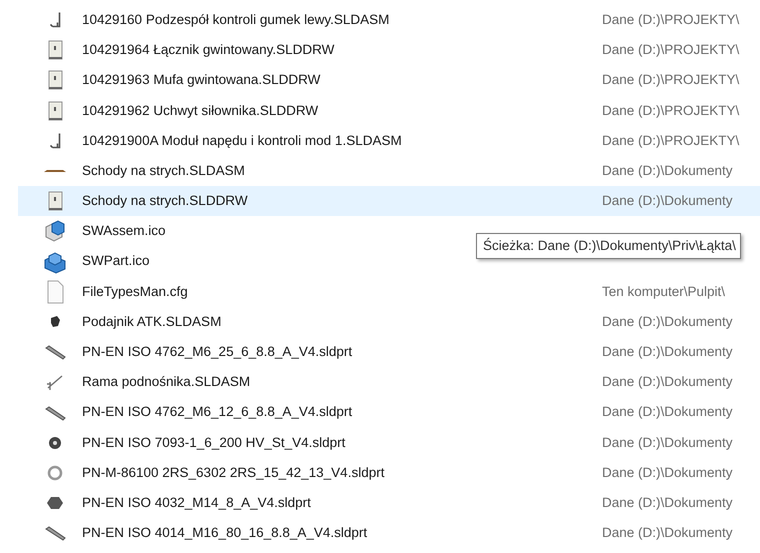  I want to click on file-name: 104291964 Łącznik gwintowany.SLDDRW, so click(209, 50).